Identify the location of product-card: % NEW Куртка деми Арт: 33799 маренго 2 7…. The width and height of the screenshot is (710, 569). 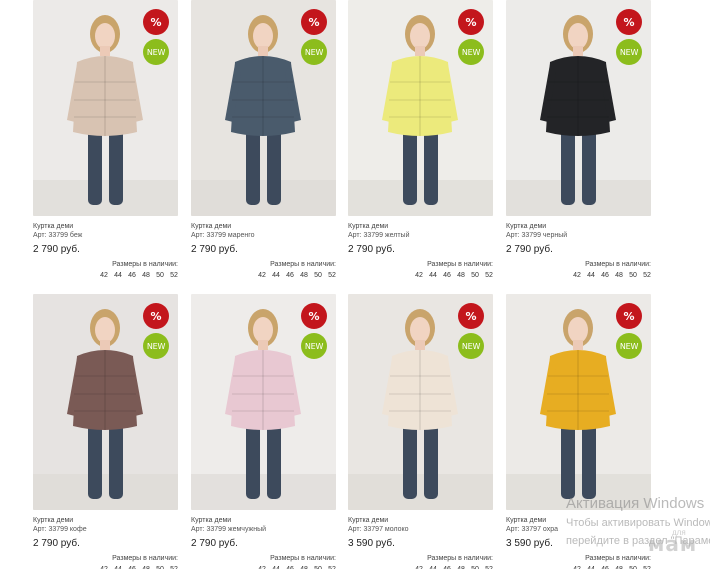
(263, 140).